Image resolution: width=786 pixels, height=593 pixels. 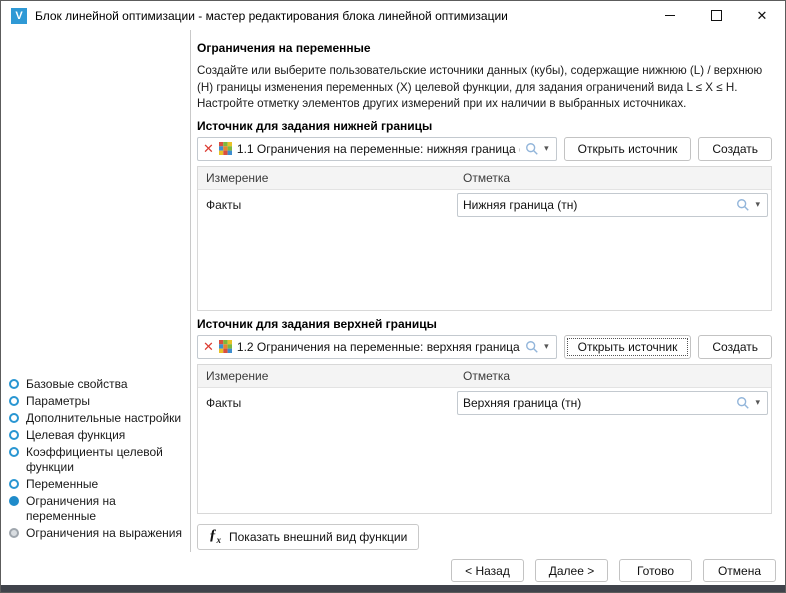 What do you see at coordinates (76, 435) in the screenshot?
I see `step-label: Целевая функция` at bounding box center [76, 435].